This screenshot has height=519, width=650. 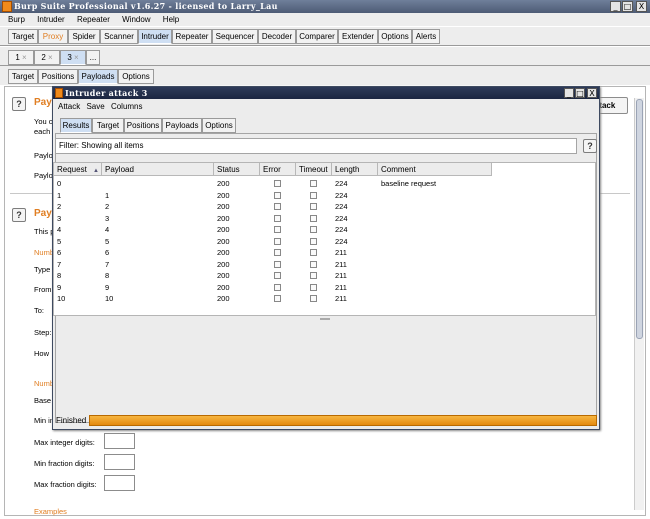 I want to click on table-row: 7 7 200 211, so click(x=273, y=264).